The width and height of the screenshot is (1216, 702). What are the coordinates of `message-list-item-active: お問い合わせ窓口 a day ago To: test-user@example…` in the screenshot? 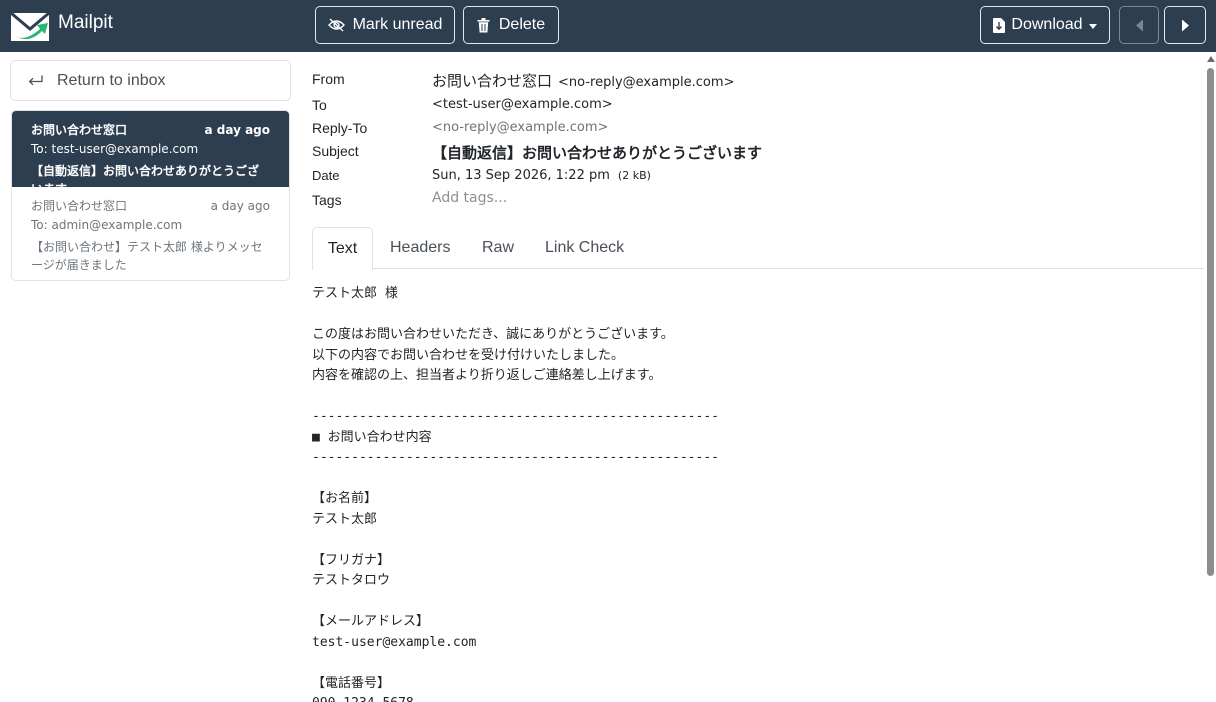 It's located at (150, 153).